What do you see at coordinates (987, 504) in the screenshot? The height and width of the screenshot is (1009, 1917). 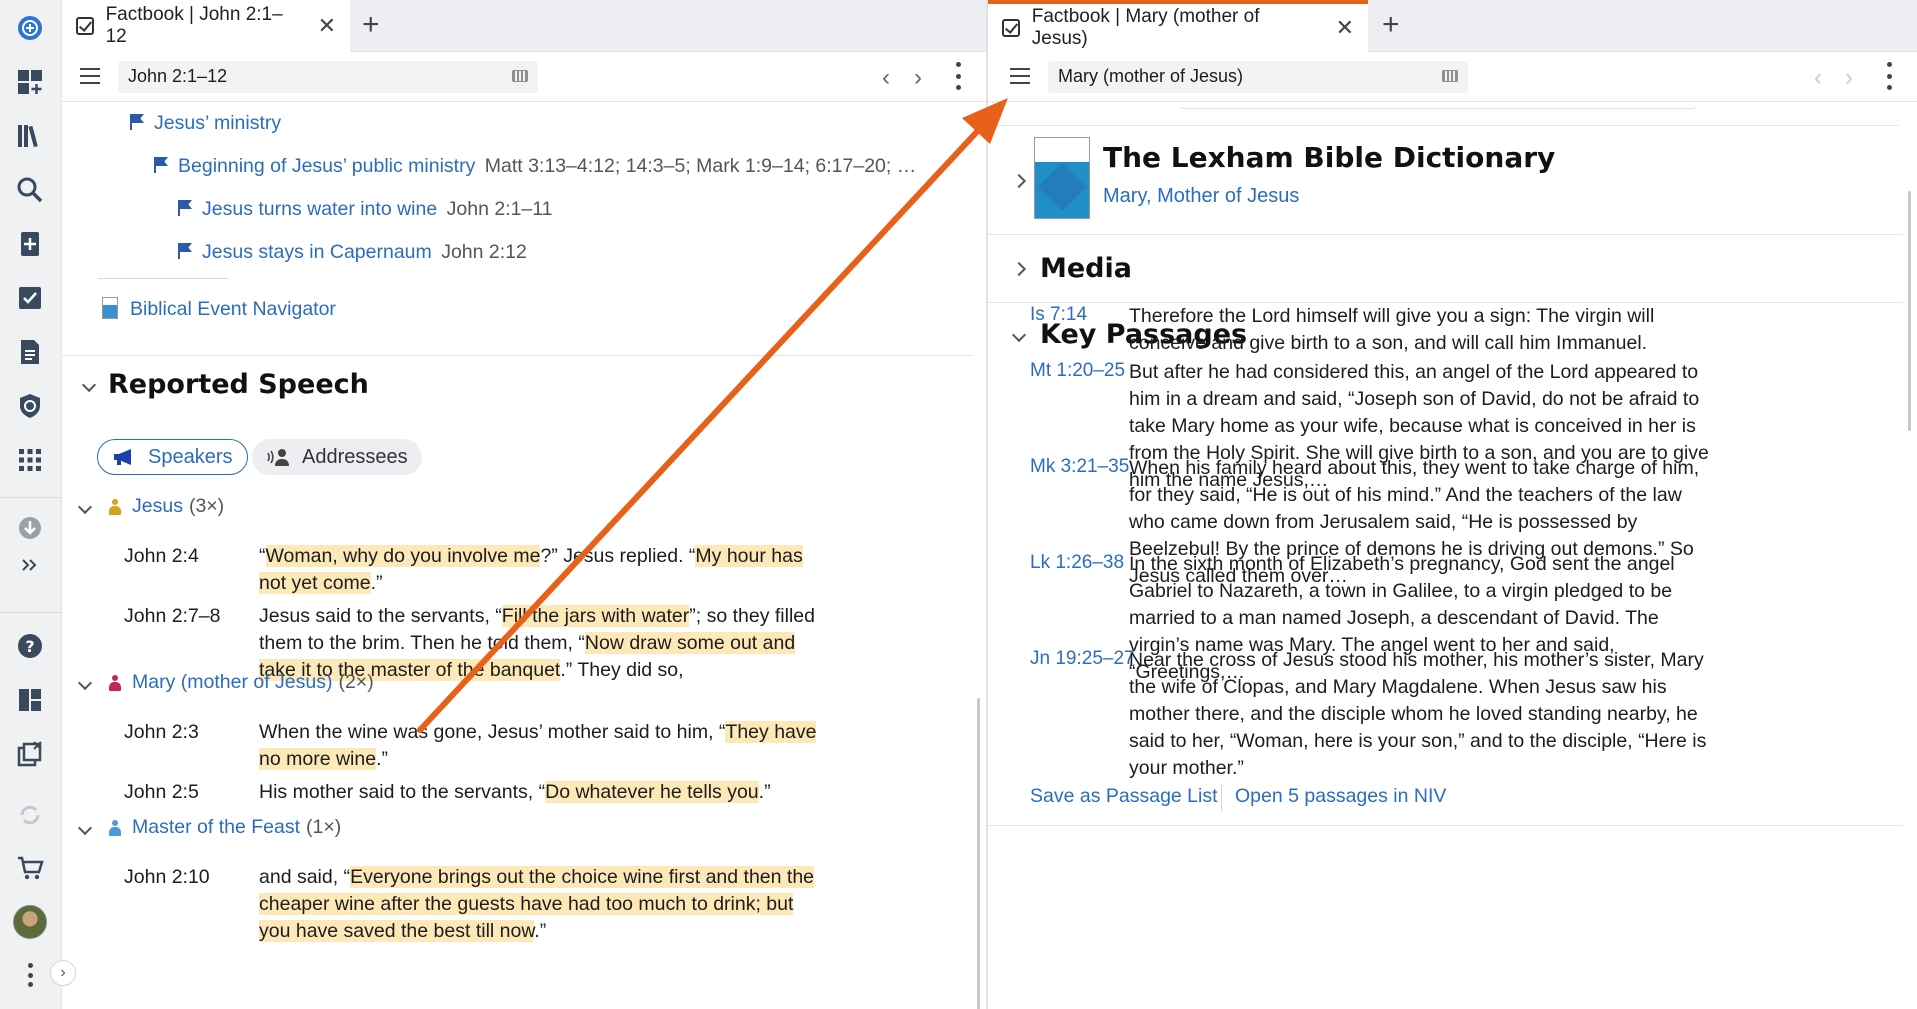 I see `panel-divider` at bounding box center [987, 504].